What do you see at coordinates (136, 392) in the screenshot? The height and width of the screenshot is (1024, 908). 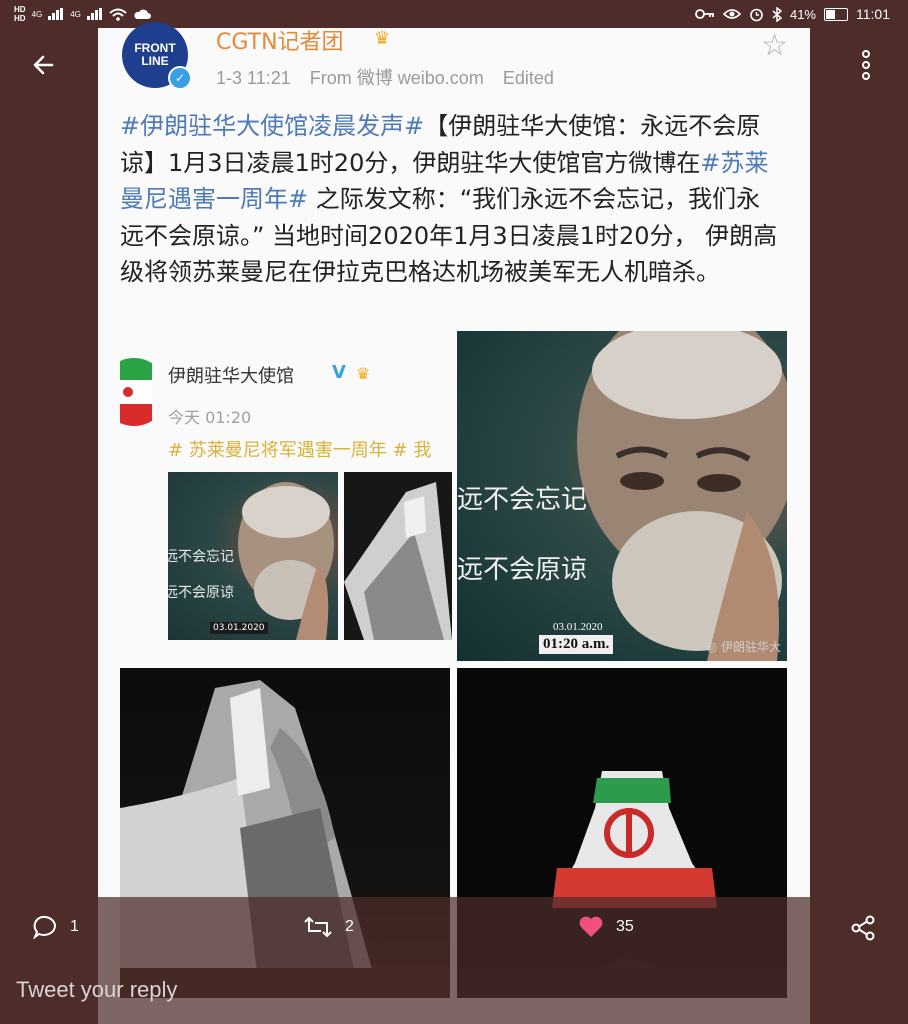 I see `iran-flag-avatar` at bounding box center [136, 392].